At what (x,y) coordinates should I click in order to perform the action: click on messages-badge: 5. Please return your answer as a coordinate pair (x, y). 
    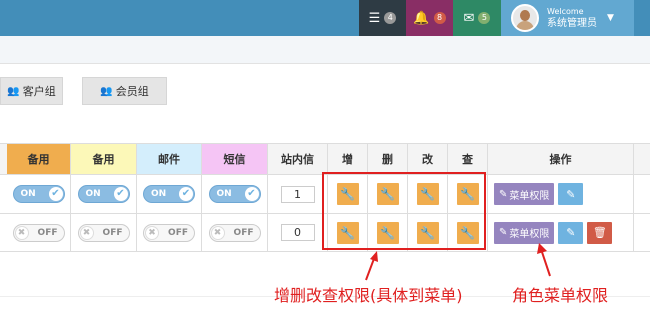
    Looking at the image, I should click on (484, 18).